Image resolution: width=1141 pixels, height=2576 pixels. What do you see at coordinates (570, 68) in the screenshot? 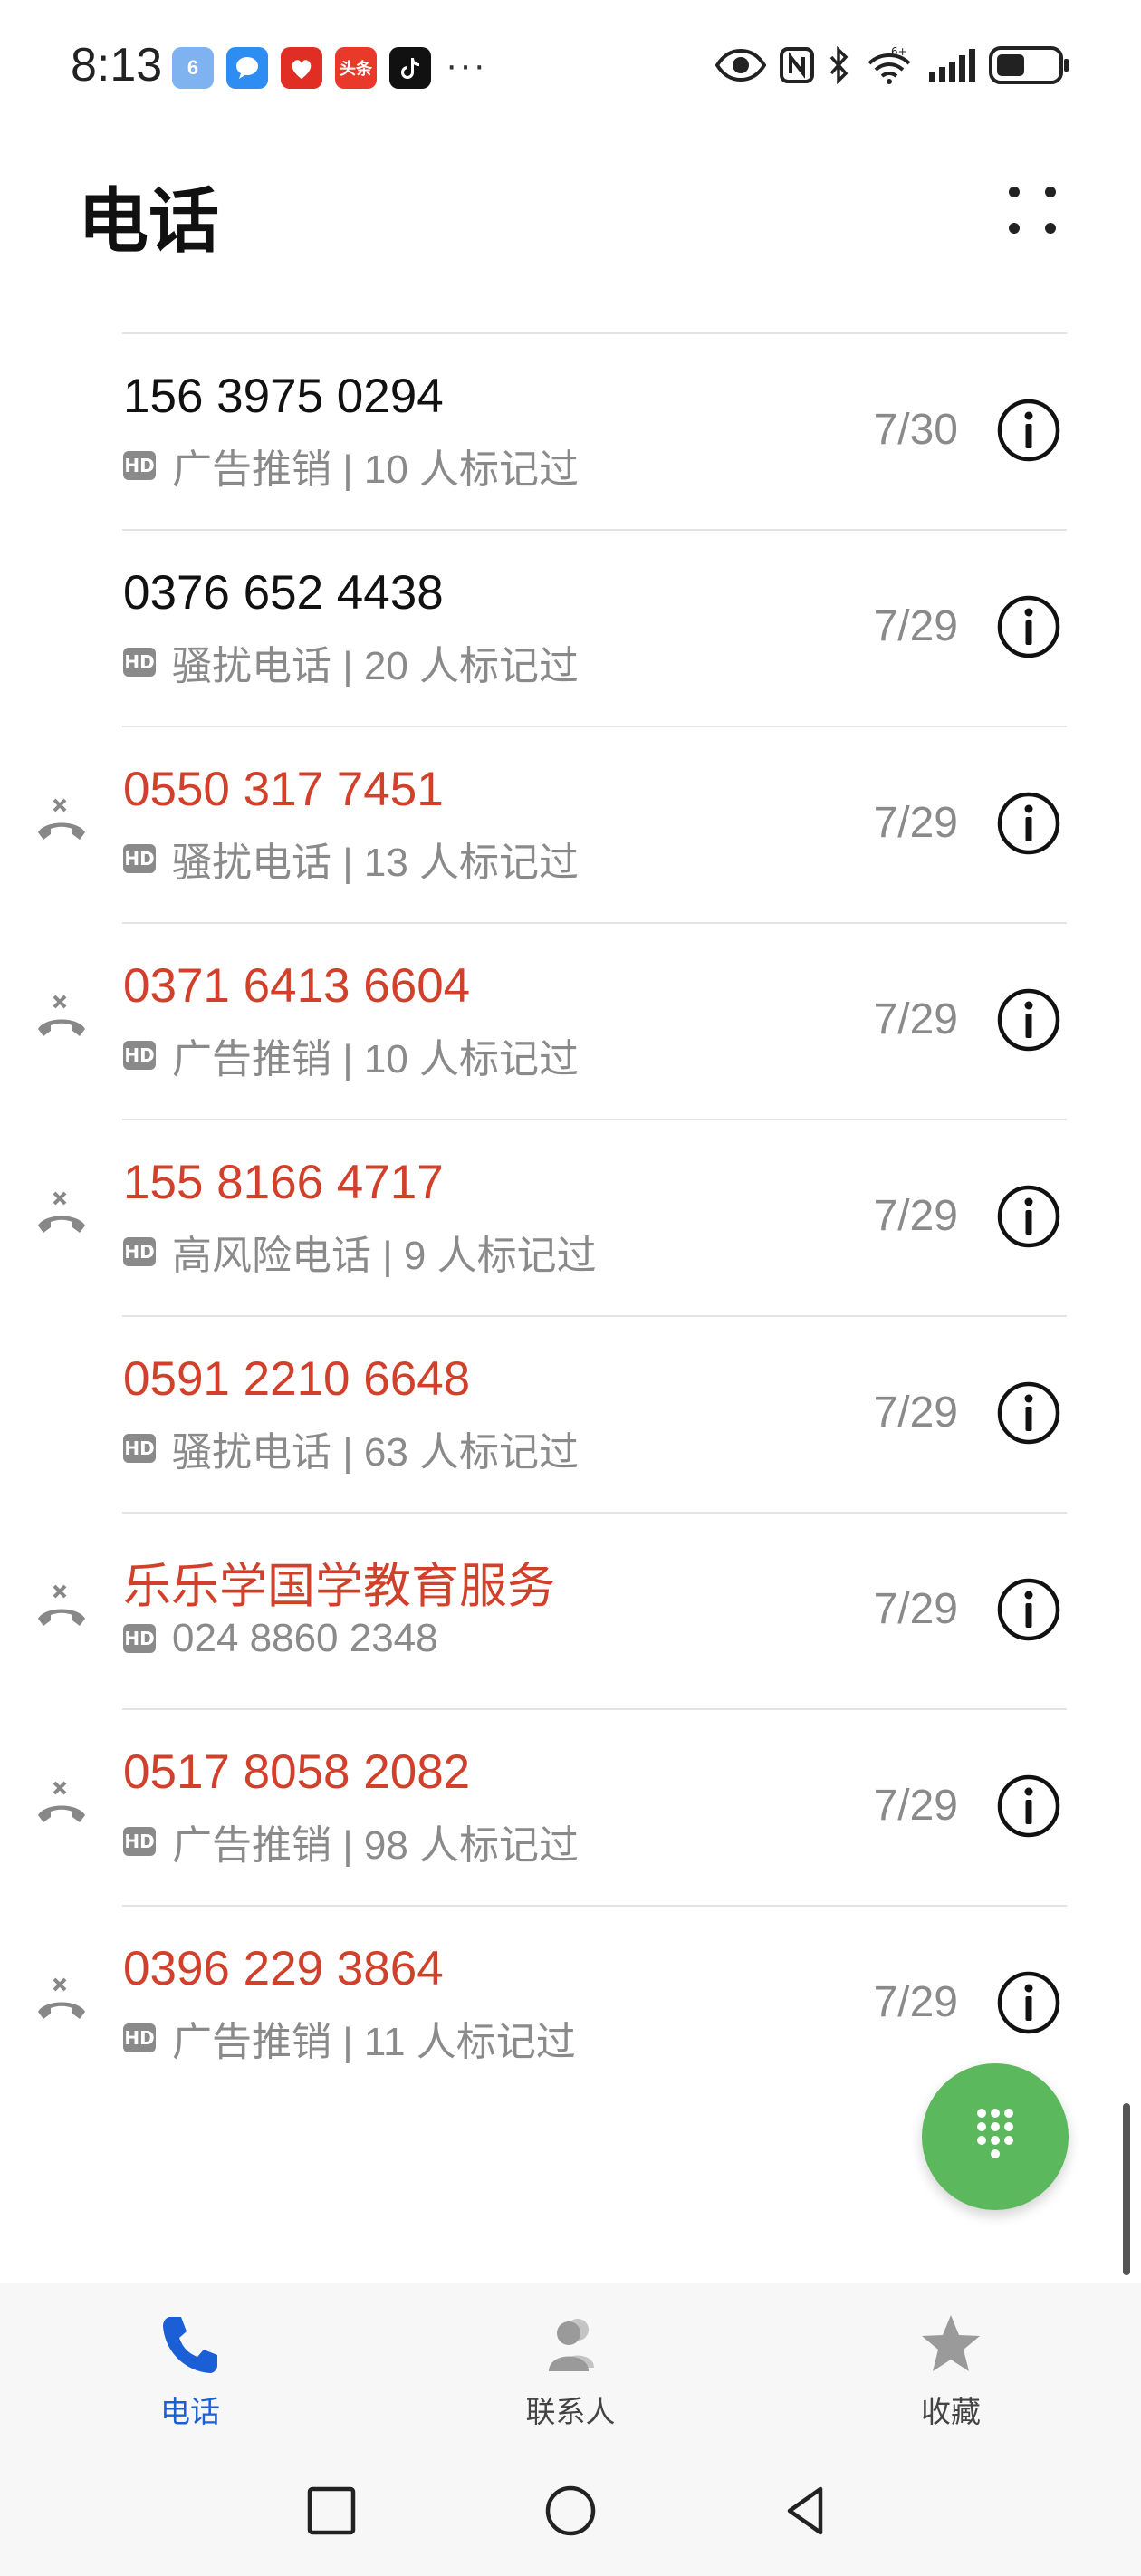
I see `status-bar: 8:13 6 头条 ··· 6+` at bounding box center [570, 68].